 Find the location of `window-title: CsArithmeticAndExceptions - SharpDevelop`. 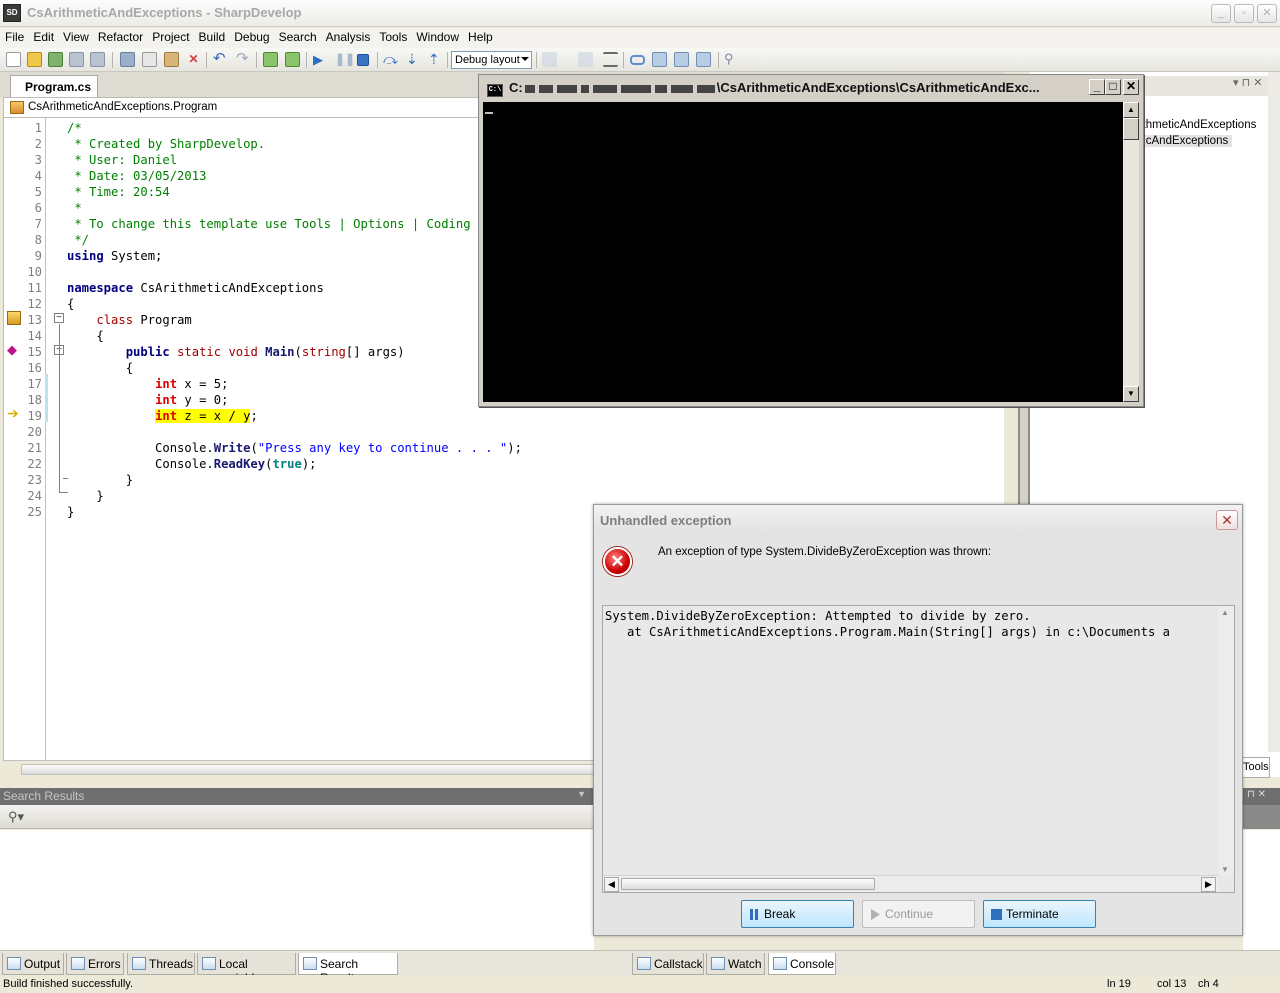

window-title: CsArithmeticAndExceptions - SharpDevelop is located at coordinates (164, 12).